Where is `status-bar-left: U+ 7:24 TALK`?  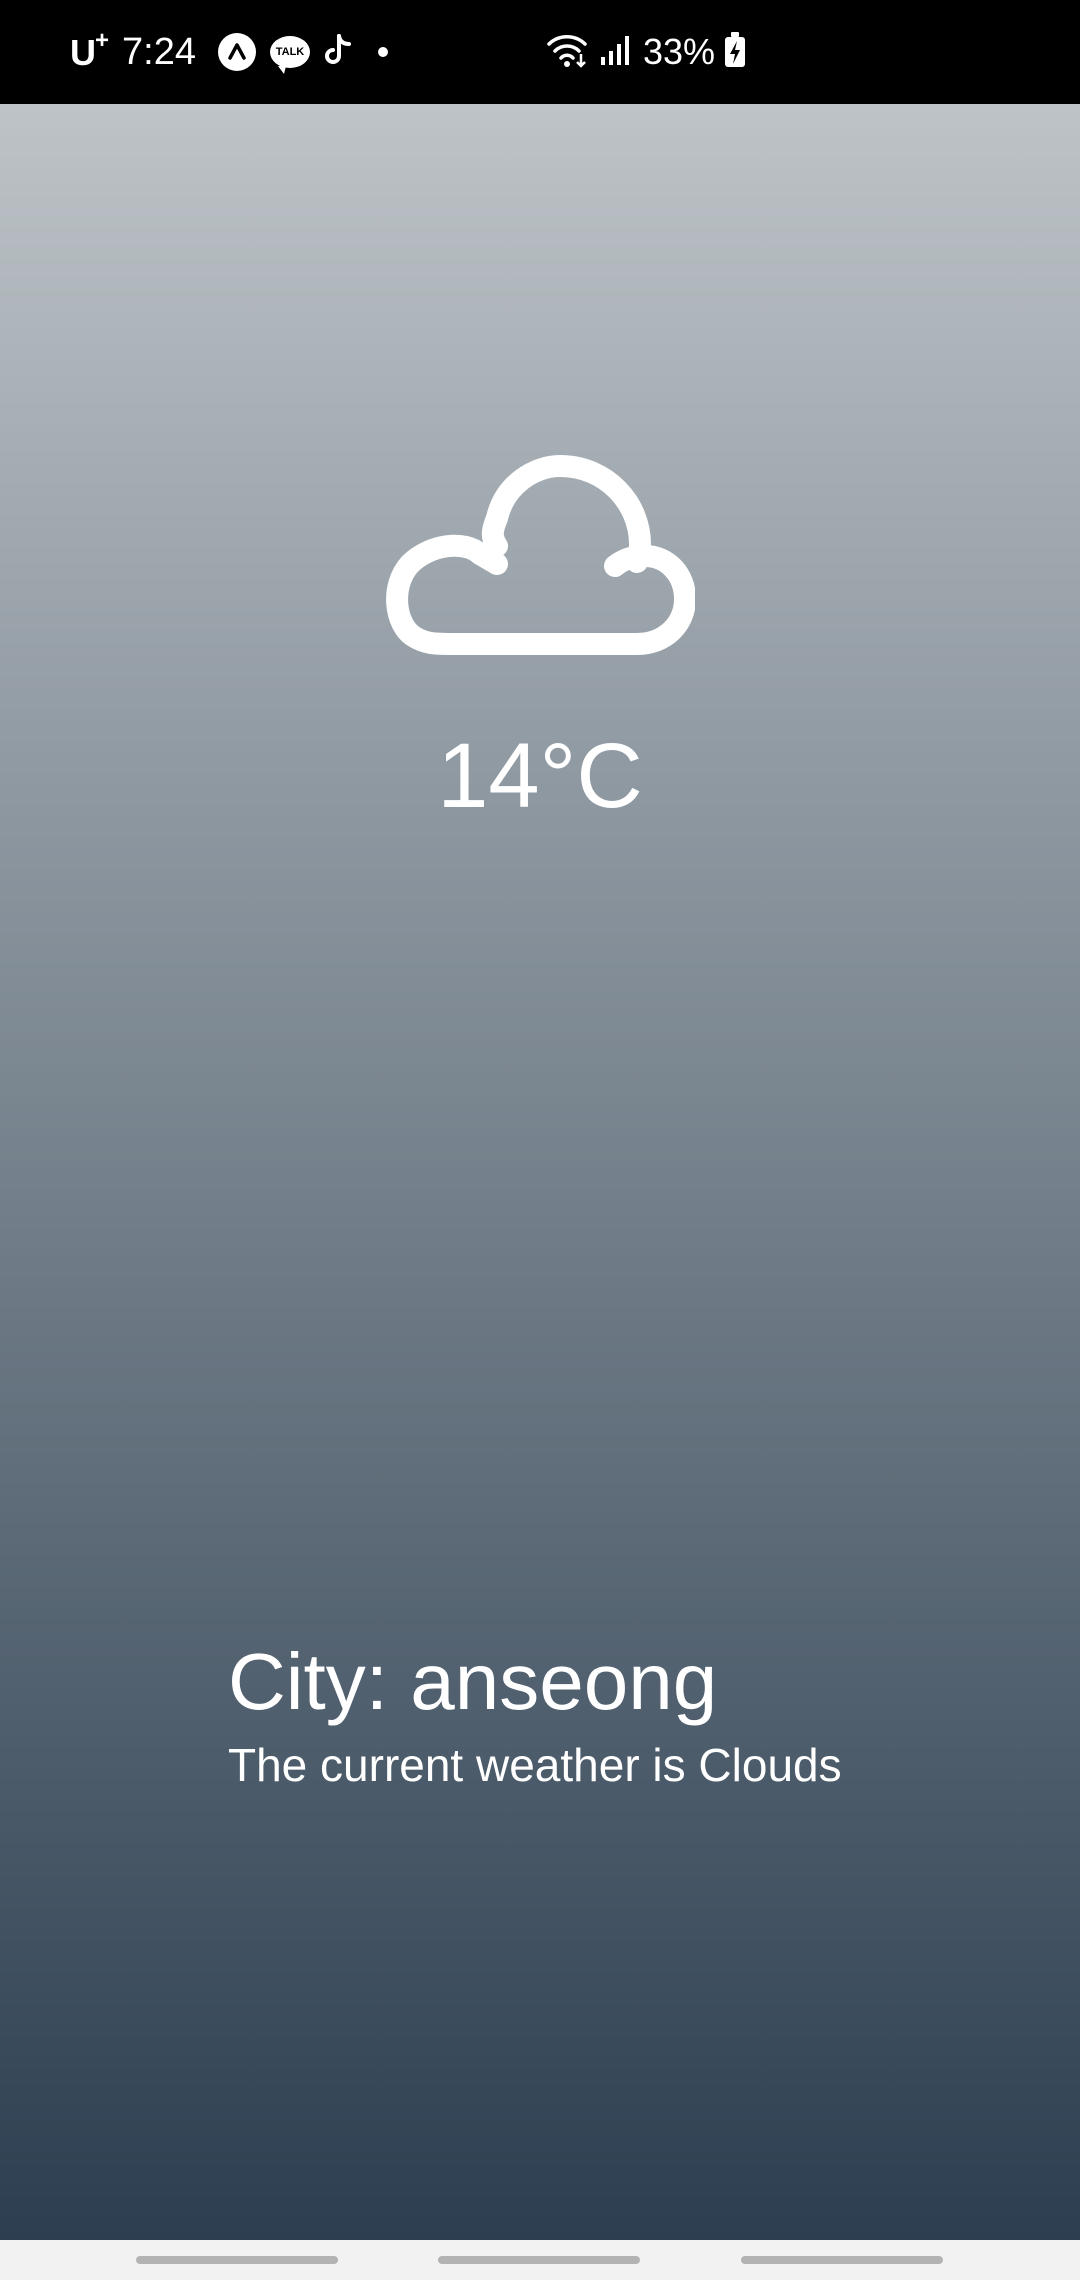 status-bar-left: U+ 7:24 TALK is located at coordinates (229, 52).